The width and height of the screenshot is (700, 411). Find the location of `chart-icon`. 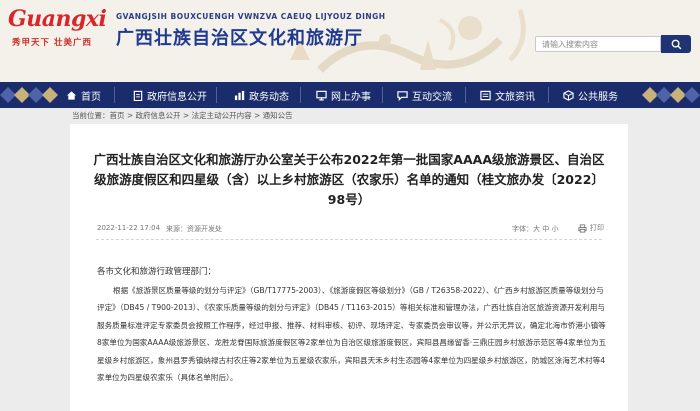

chart-icon is located at coordinates (239, 95).